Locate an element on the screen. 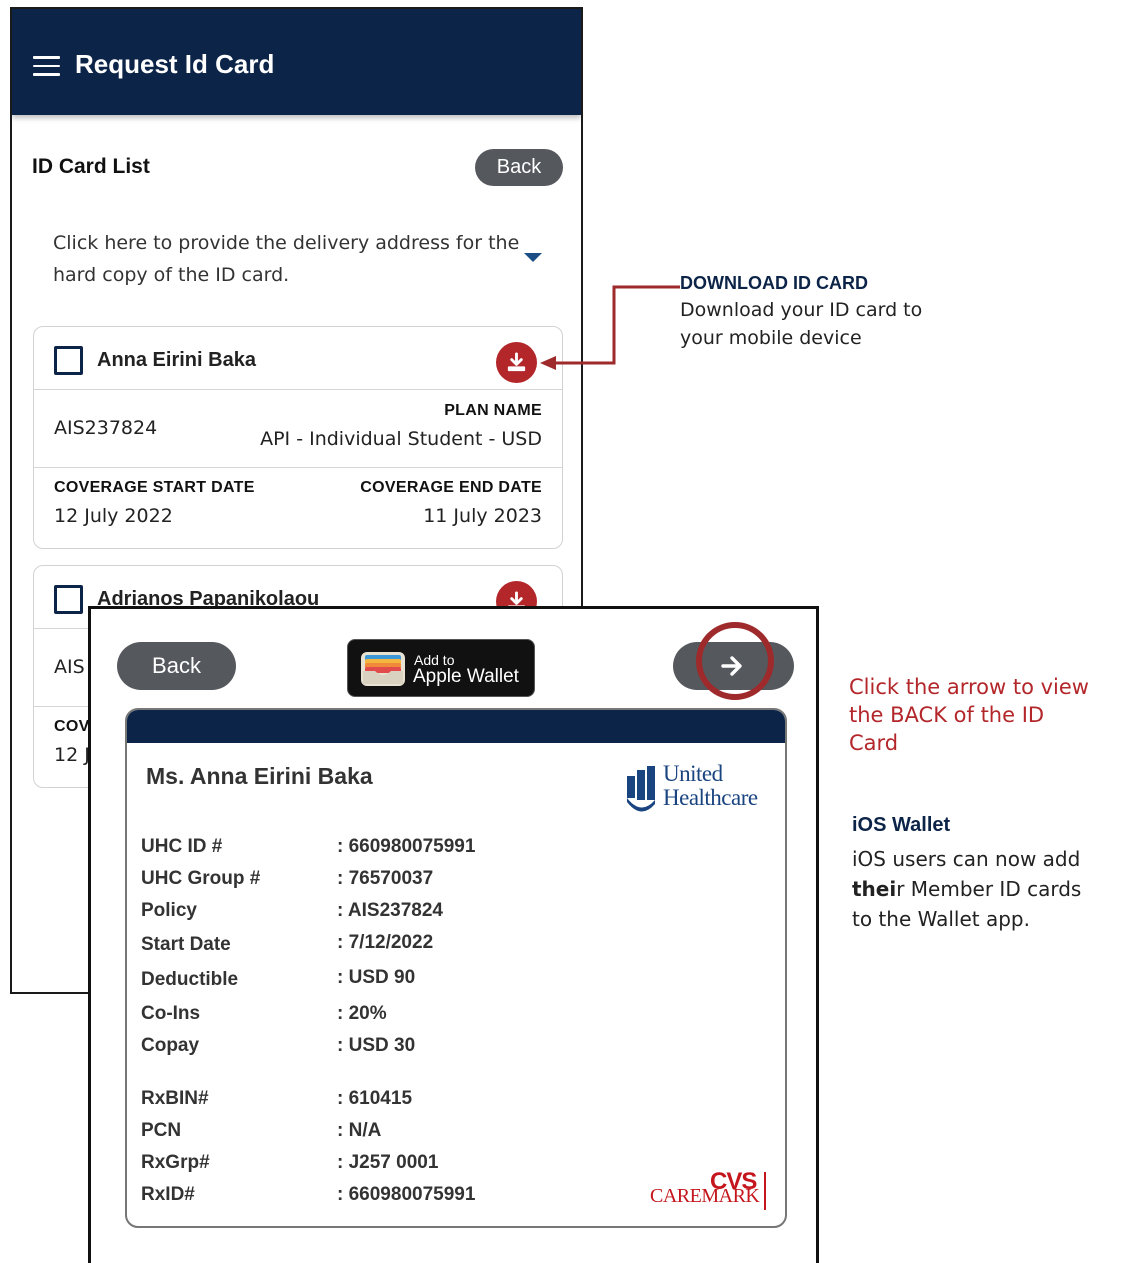 The image size is (1140, 1263). field-value: : 7/12/2022 is located at coordinates (385, 942).